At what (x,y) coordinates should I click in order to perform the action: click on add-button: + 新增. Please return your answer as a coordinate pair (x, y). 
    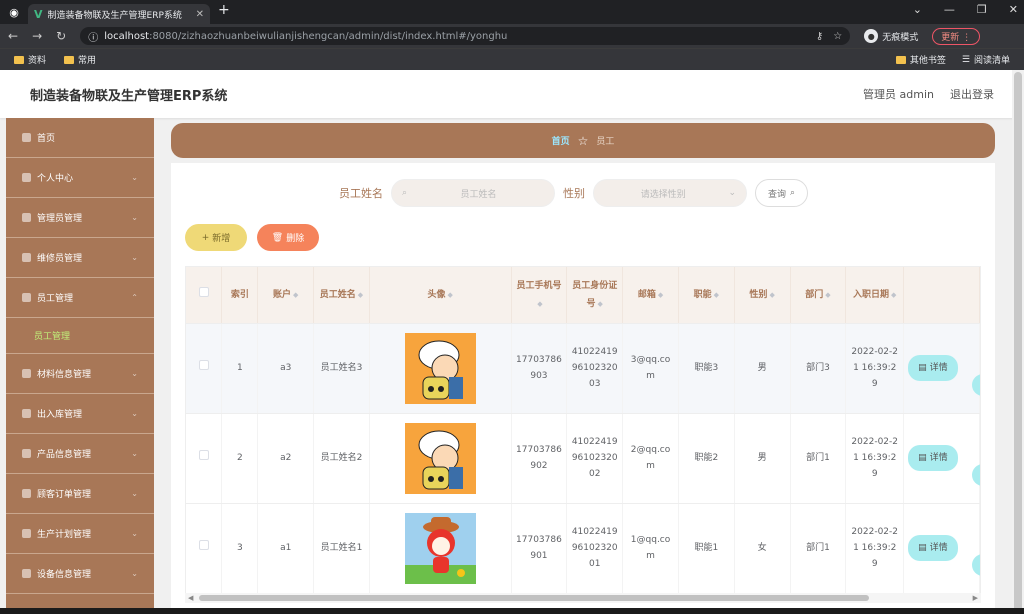
    Looking at the image, I should click on (216, 237).